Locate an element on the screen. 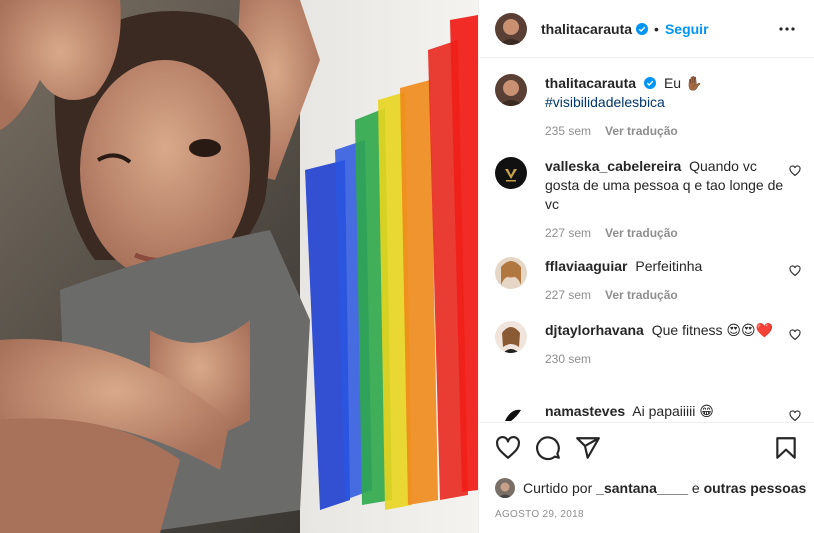 This screenshot has width=814, height=533. likes-conjunction: e is located at coordinates (695, 488).